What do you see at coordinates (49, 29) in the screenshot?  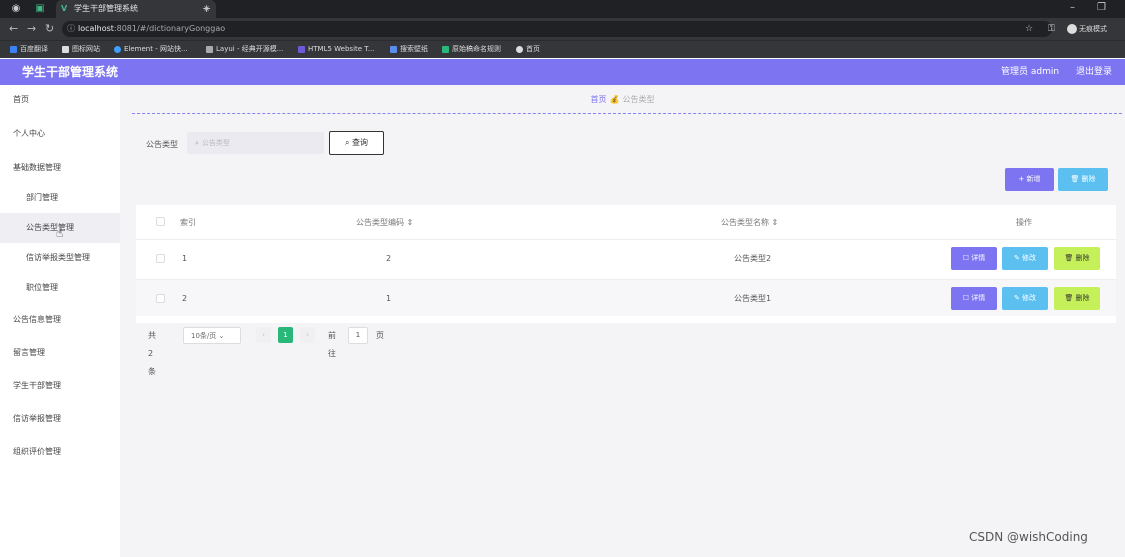 I see `reload-icon: ↻` at bounding box center [49, 29].